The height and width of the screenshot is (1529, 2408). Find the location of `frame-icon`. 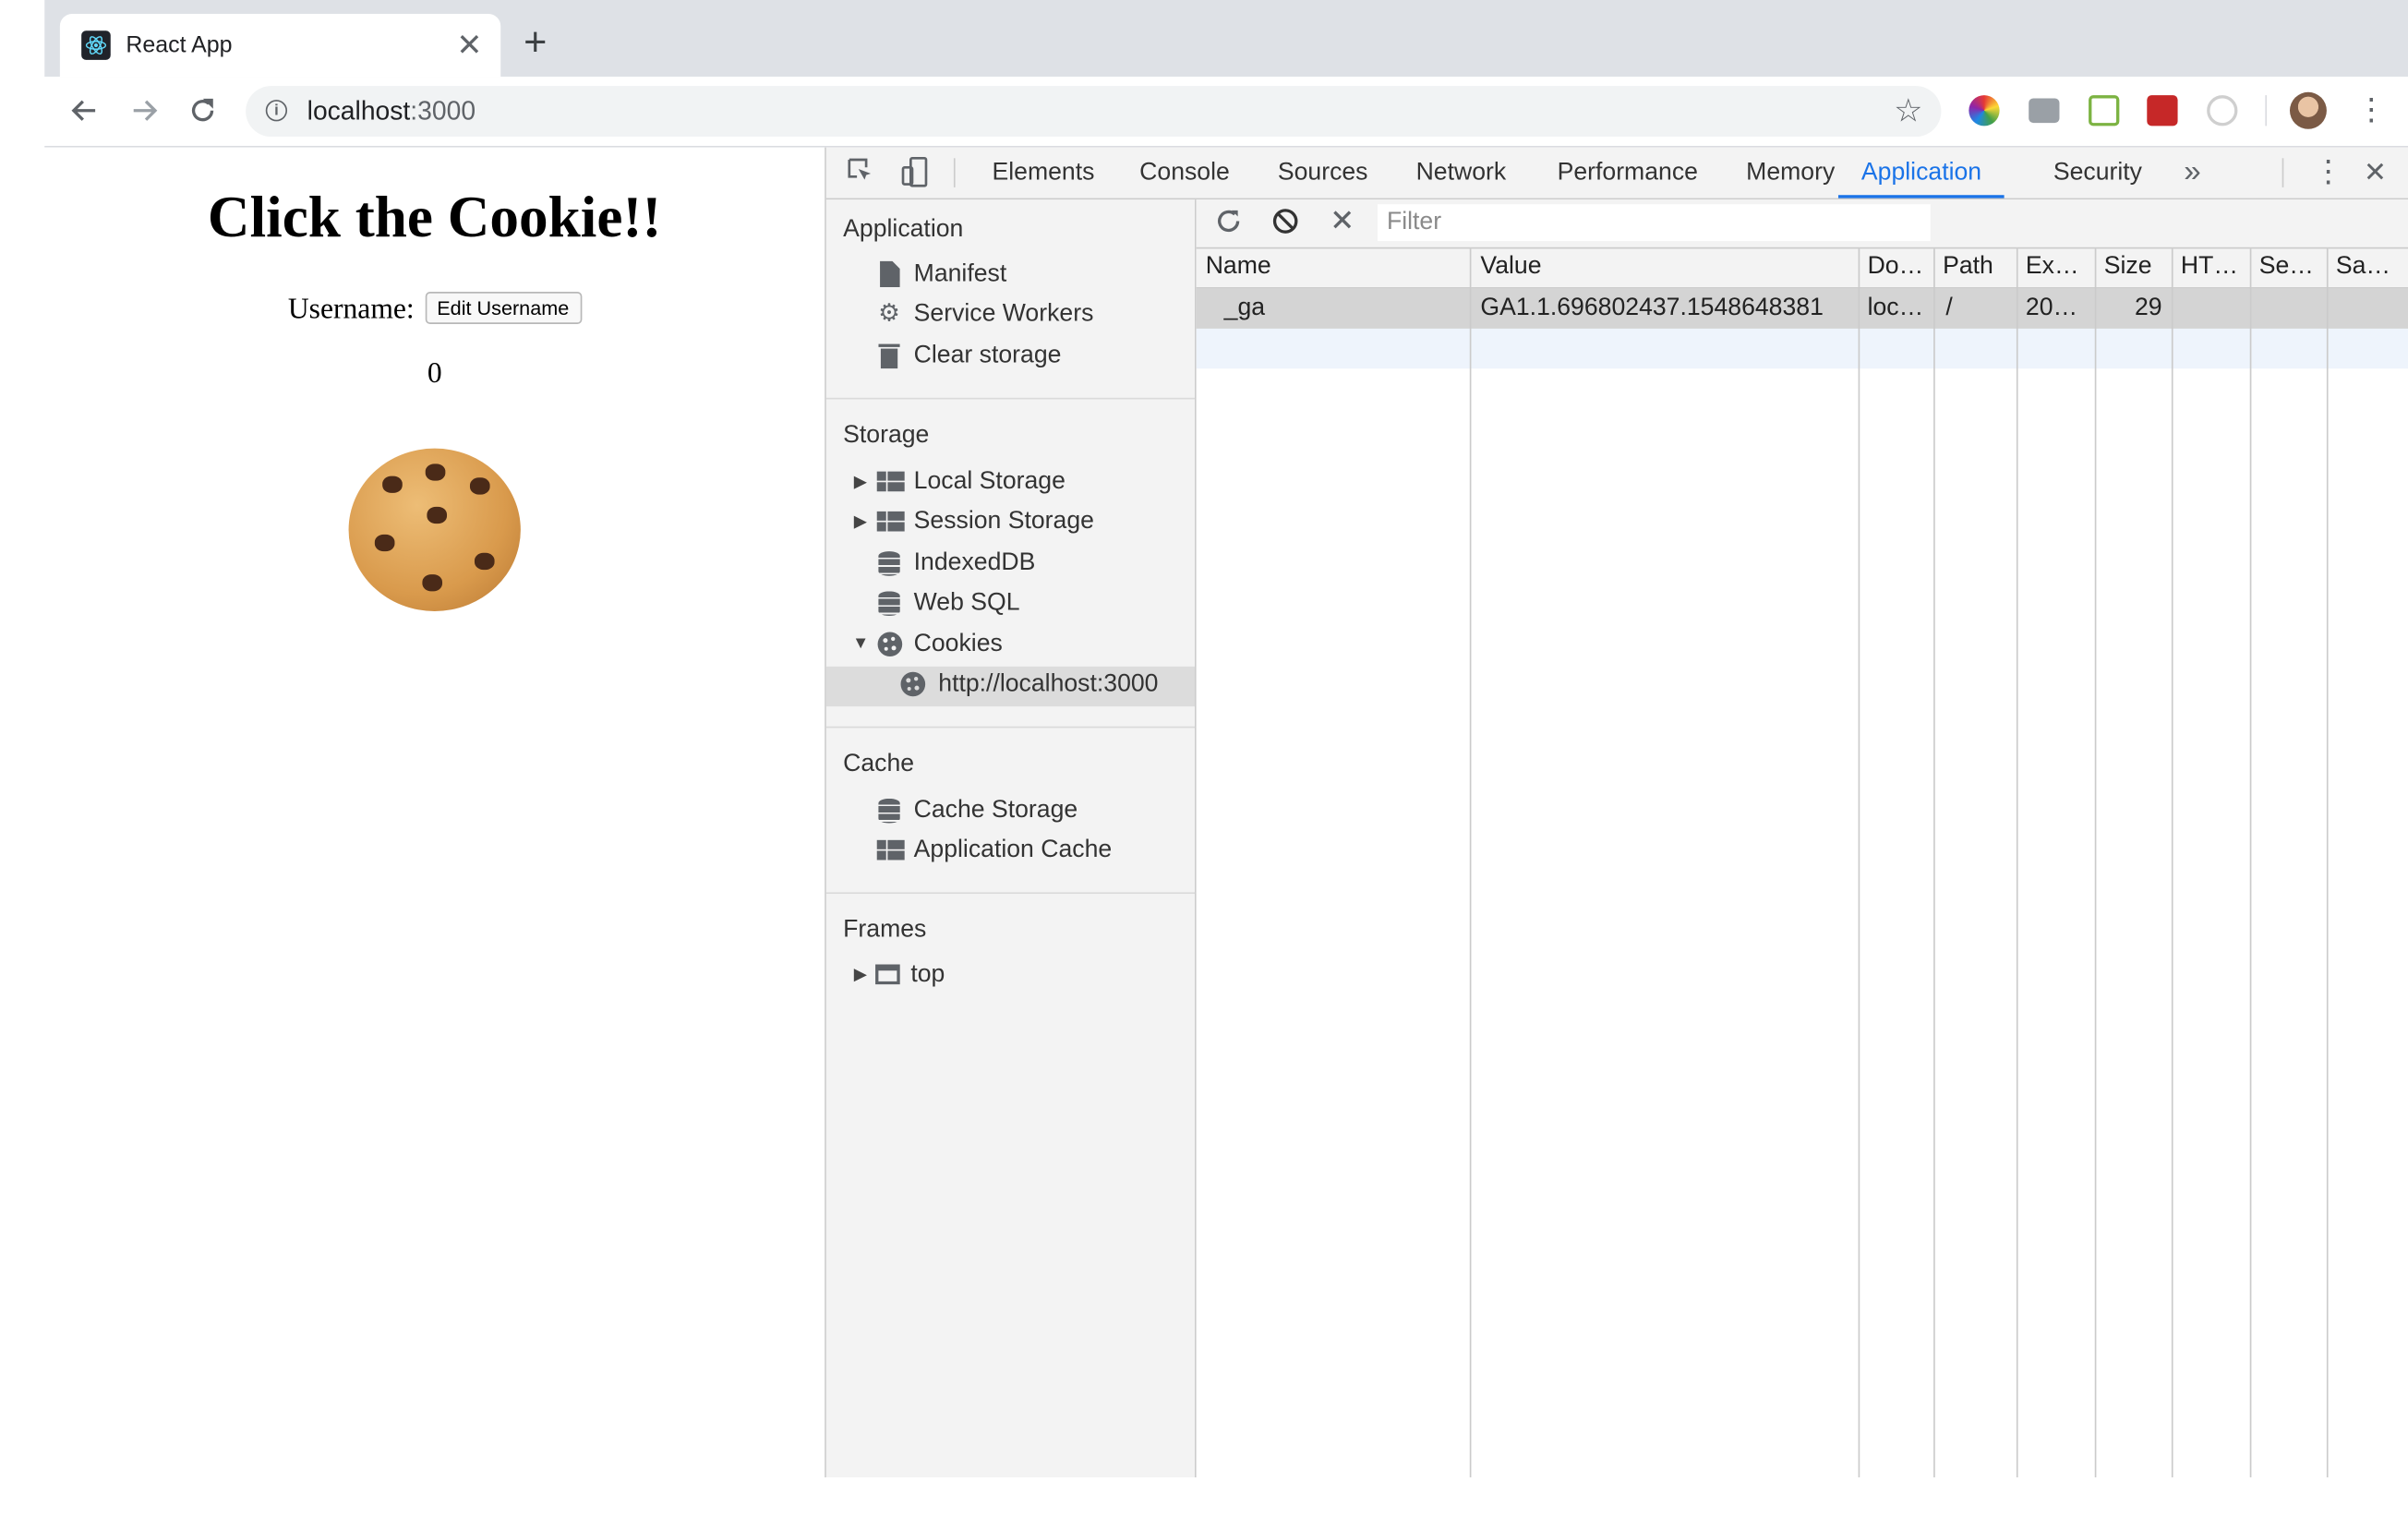

frame-icon is located at coordinates (889, 975).